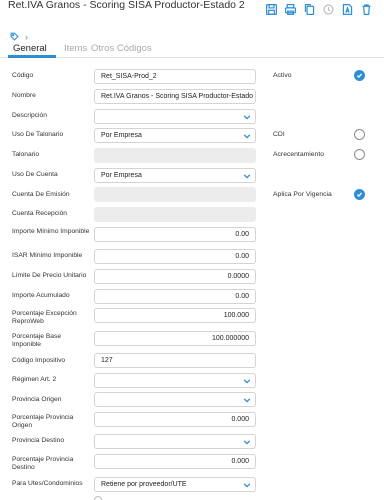 This screenshot has width=384, height=500. What do you see at coordinates (24, 95) in the screenshot?
I see `label-nombre: Nombre` at bounding box center [24, 95].